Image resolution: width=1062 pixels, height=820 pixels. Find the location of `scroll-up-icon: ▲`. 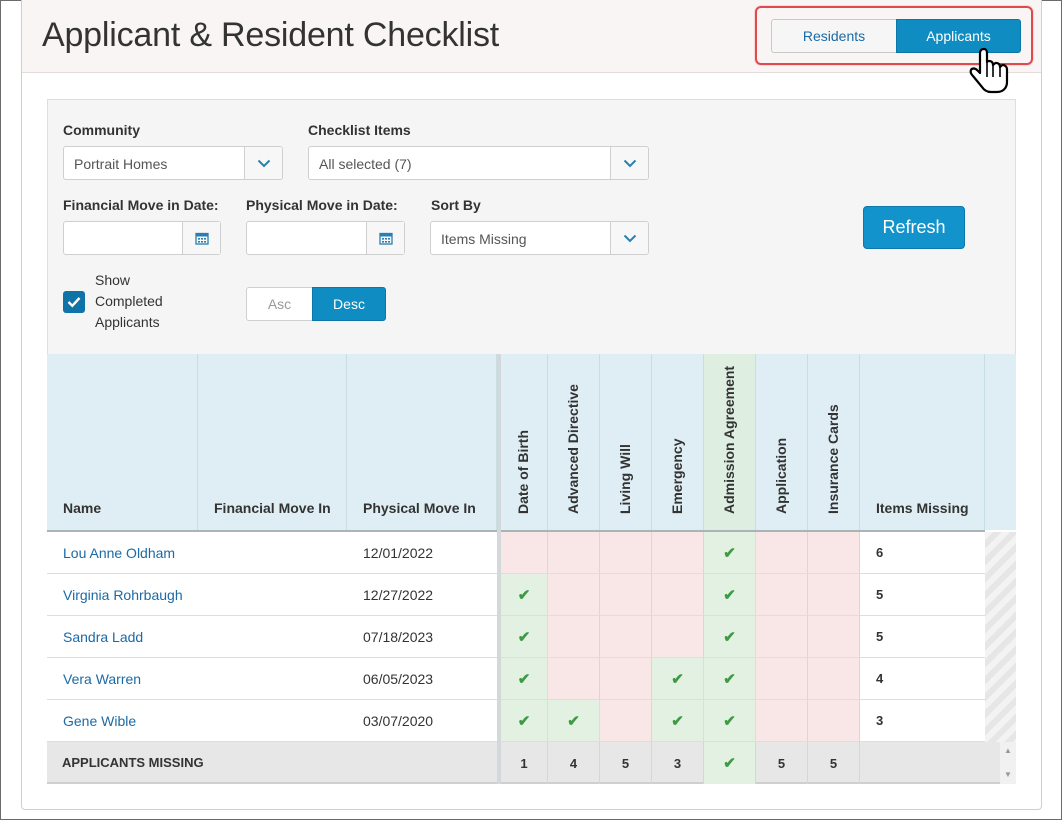

scroll-up-icon: ▲ is located at coordinates (1008, 750).